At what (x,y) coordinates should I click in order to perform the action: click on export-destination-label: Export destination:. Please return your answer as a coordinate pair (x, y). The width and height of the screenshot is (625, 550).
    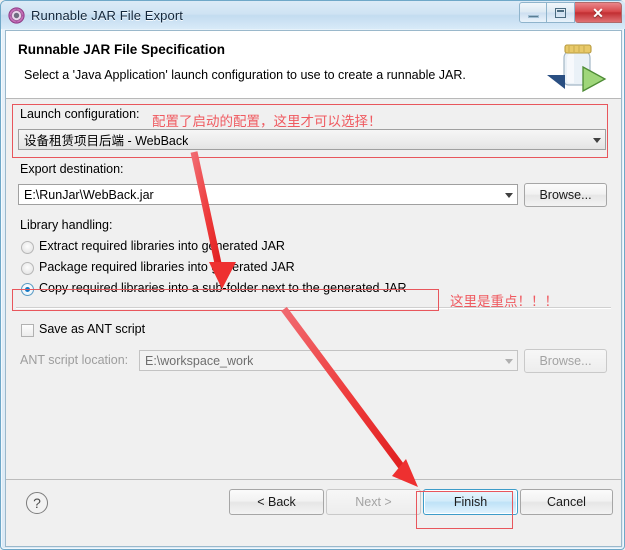
    Looking at the image, I should click on (72, 169).